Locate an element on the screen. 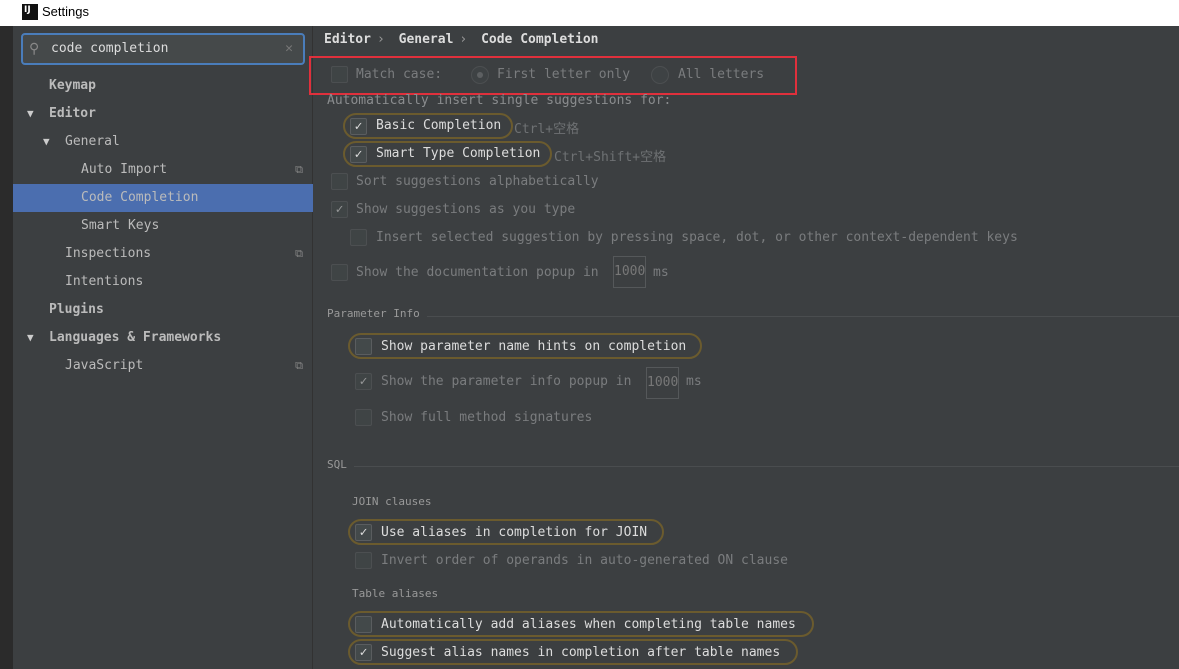 The image size is (1179, 669). tree-item-auto-import: Auto Import ⧉ is located at coordinates (163, 170).